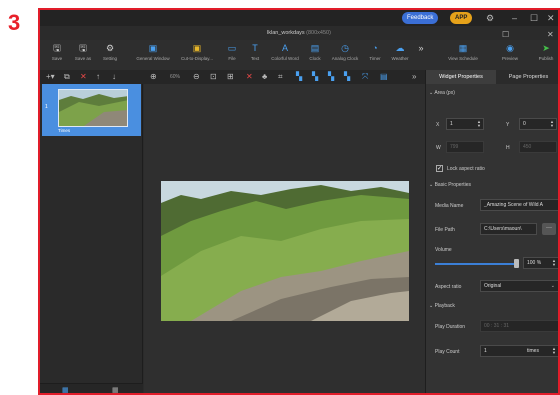 This screenshot has height=395, width=560. Describe the element at coordinates (57, 58) in the screenshot. I see `save-label: Save` at that location.